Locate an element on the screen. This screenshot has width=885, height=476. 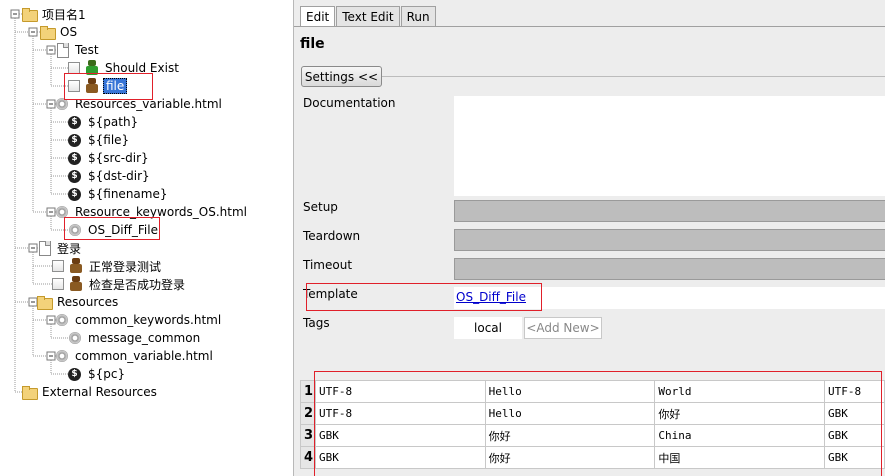
tree-node-keyword-message-common: message_common is located at coordinates (134, 338).